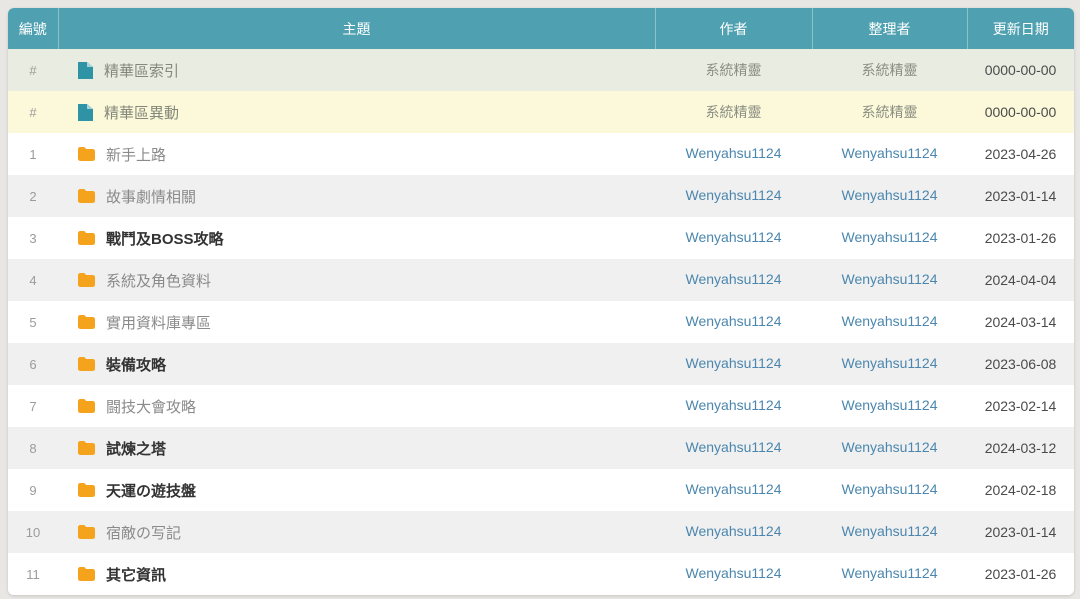 Image resolution: width=1080 pixels, height=599 pixels. I want to click on special-table-row: # 精華區索引 系統精靈 系統精靈 0000-00-00, so click(541, 70).